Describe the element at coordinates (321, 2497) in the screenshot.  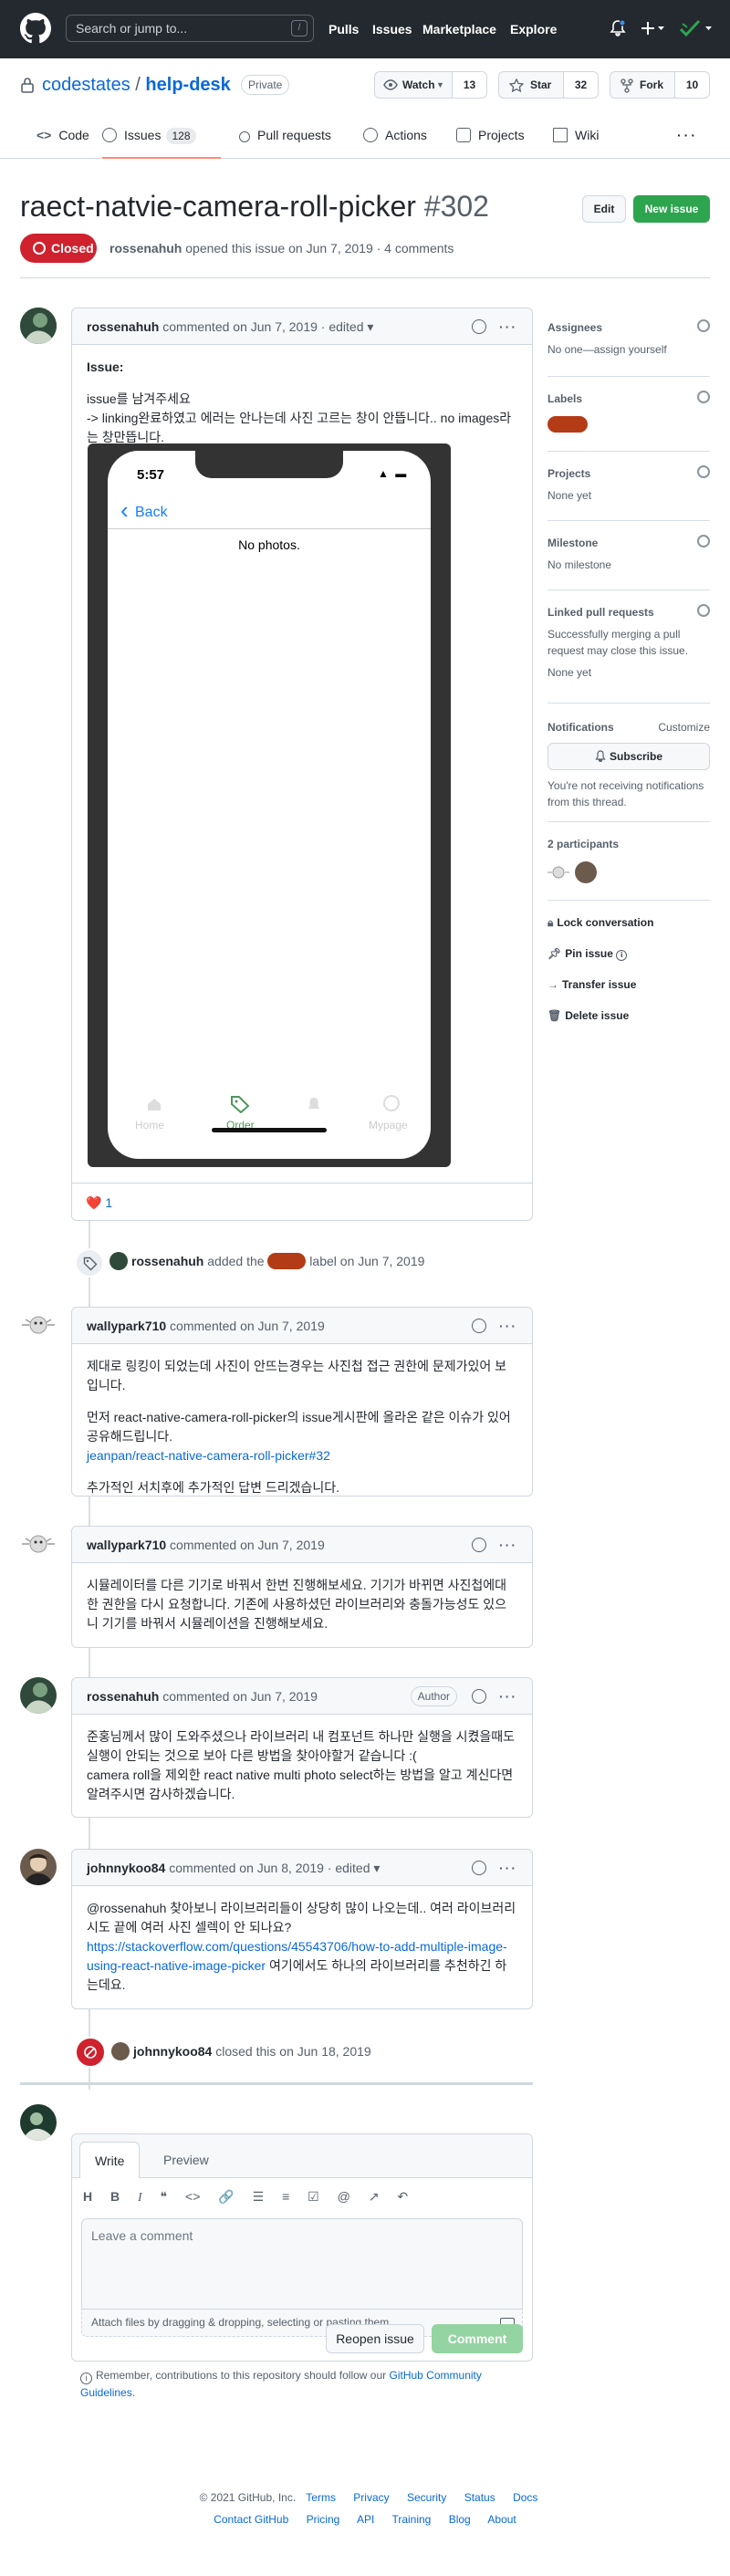
I see `footer-link: Terms` at that location.